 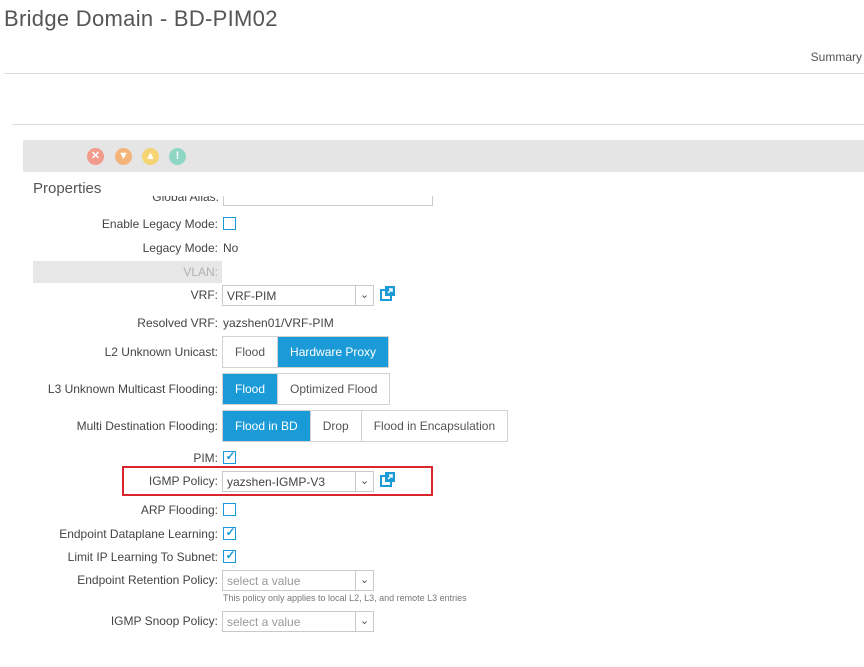 I want to click on warning-fault-icon: !, so click(x=177, y=156).